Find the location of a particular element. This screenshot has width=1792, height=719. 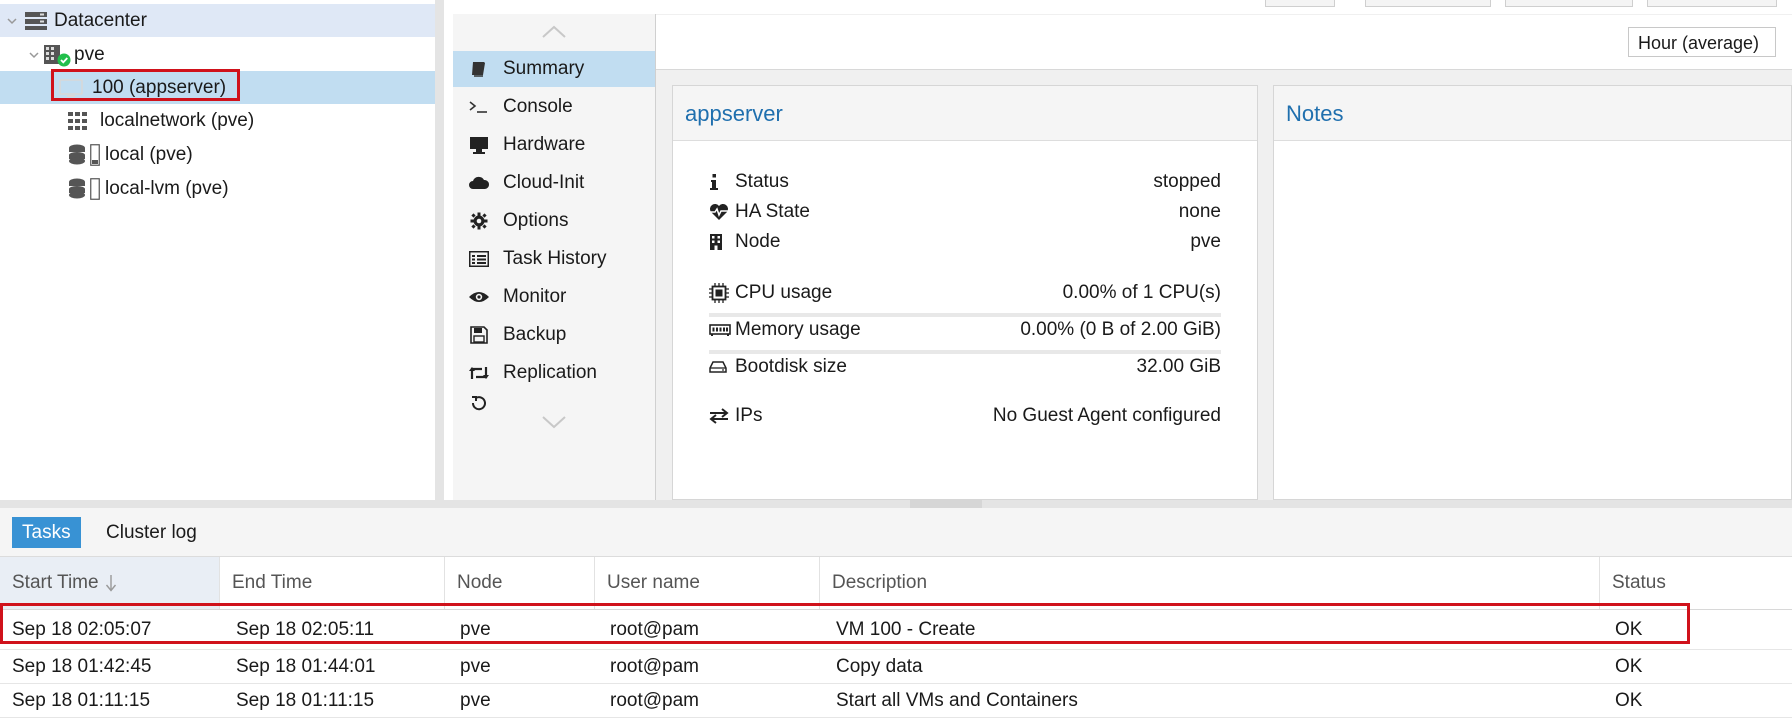

node-online-icon is located at coordinates (57, 55).